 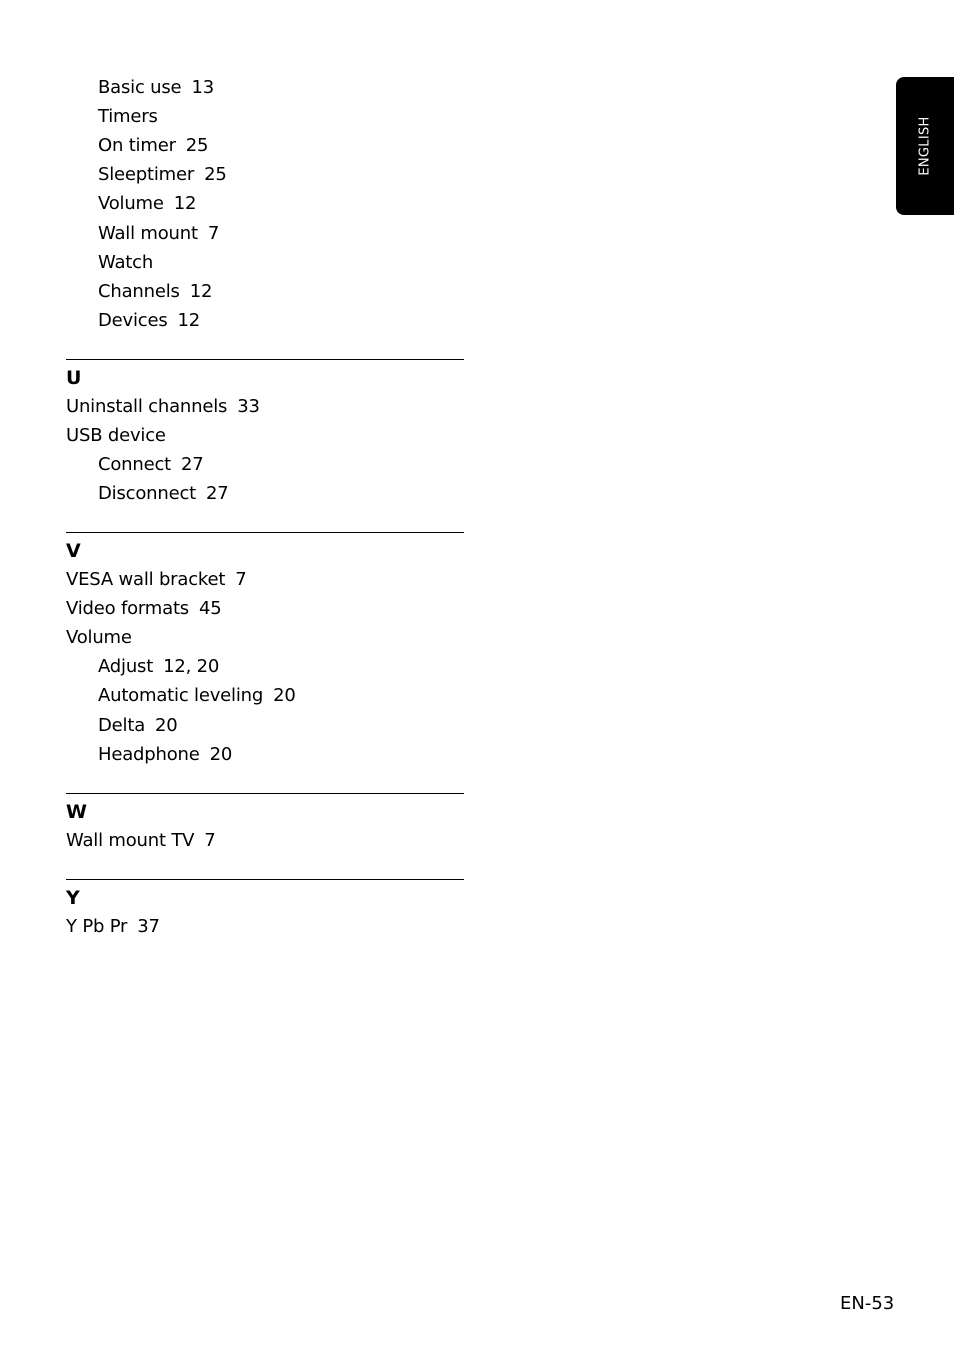 I want to click on index-term: On timer, so click(x=137, y=146).